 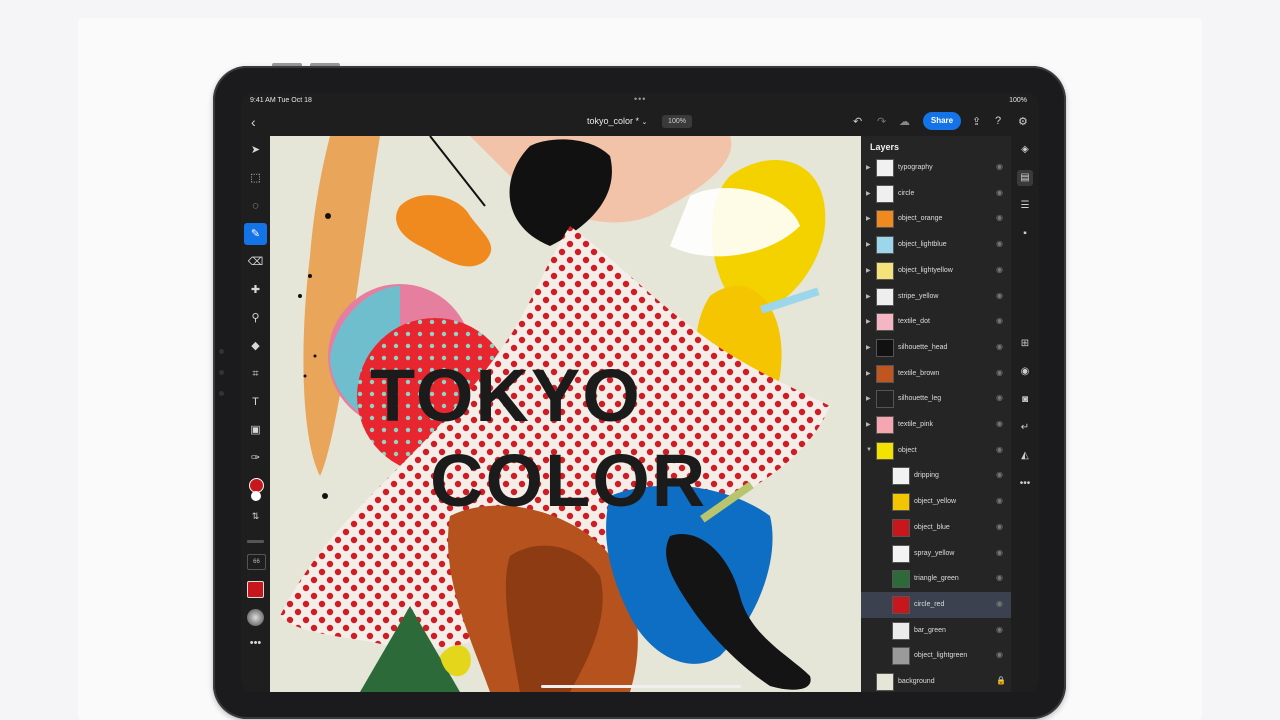 I want to click on document-title: tokyo_color * ⌄, so click(x=617, y=121).